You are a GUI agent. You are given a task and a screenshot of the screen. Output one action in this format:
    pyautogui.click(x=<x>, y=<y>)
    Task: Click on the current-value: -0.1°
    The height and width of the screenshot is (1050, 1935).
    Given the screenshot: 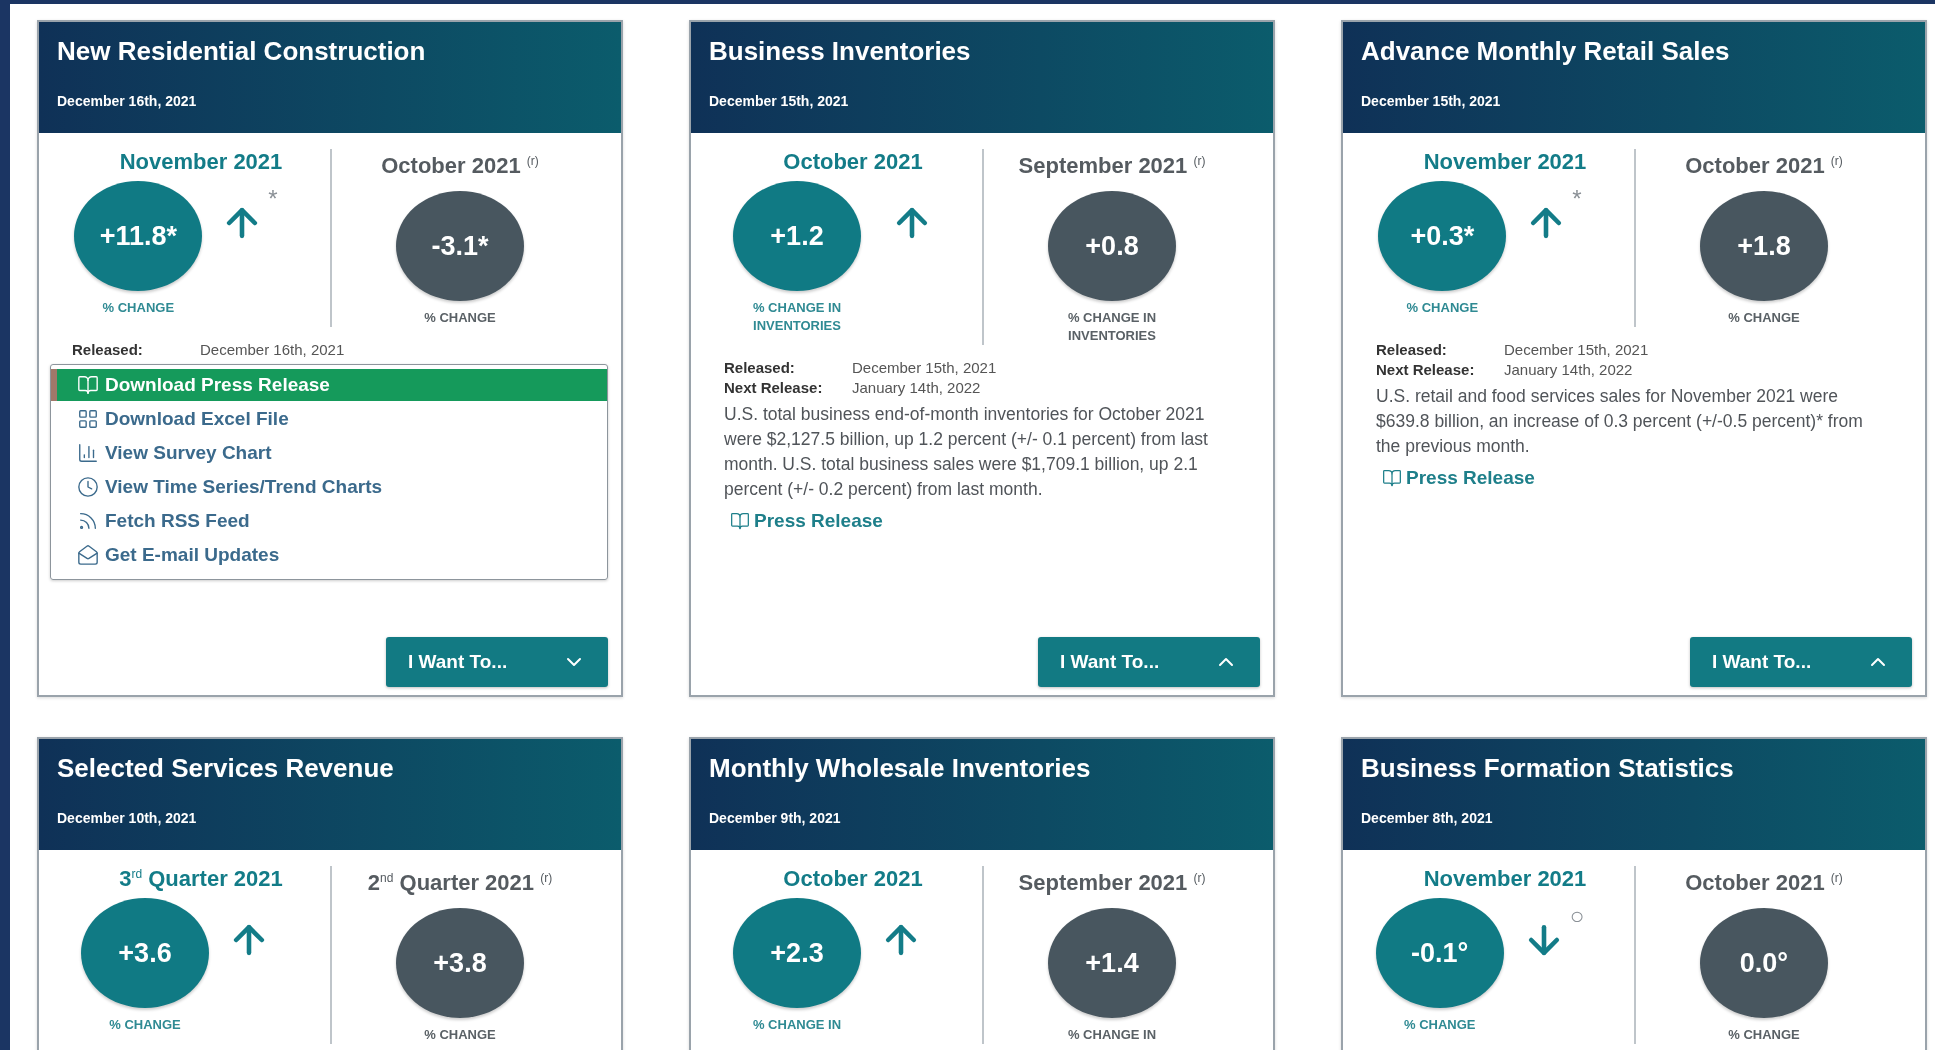 What is the action you would take?
    pyautogui.click(x=1439, y=953)
    